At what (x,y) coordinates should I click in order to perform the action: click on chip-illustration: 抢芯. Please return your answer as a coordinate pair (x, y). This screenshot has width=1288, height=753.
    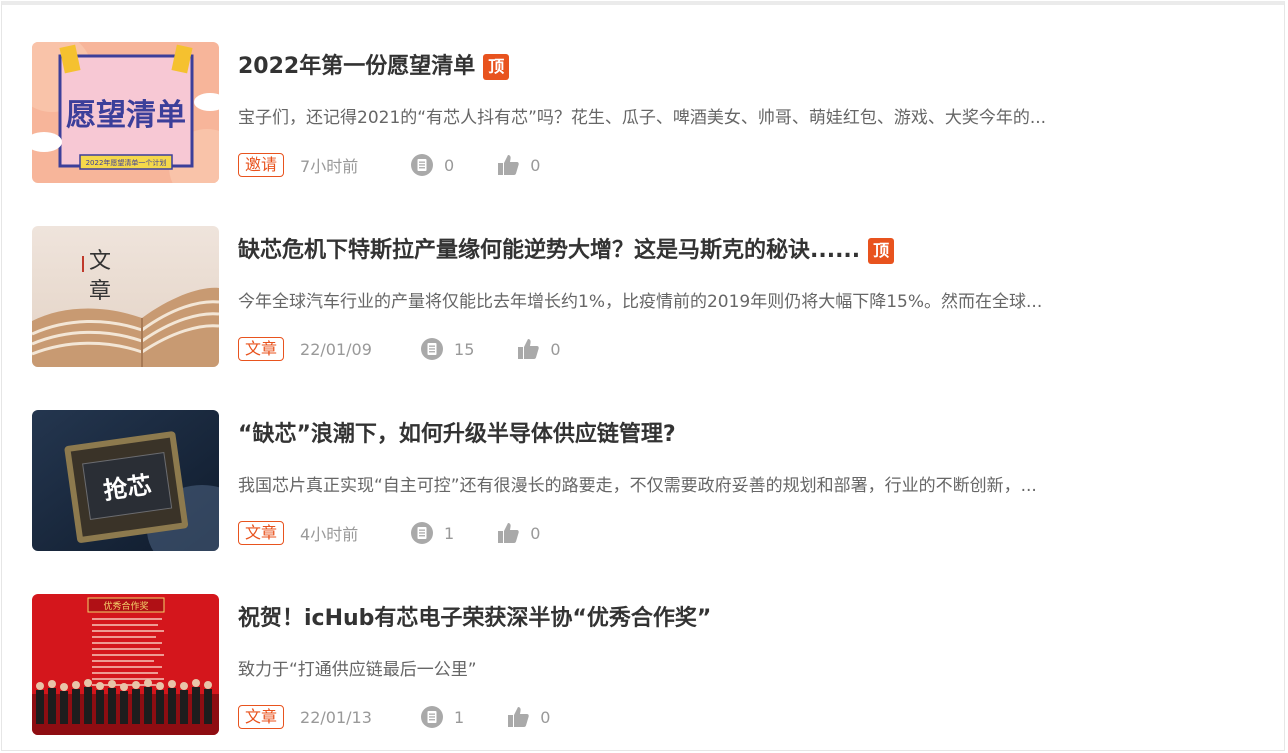
    Looking at the image, I should click on (125, 480).